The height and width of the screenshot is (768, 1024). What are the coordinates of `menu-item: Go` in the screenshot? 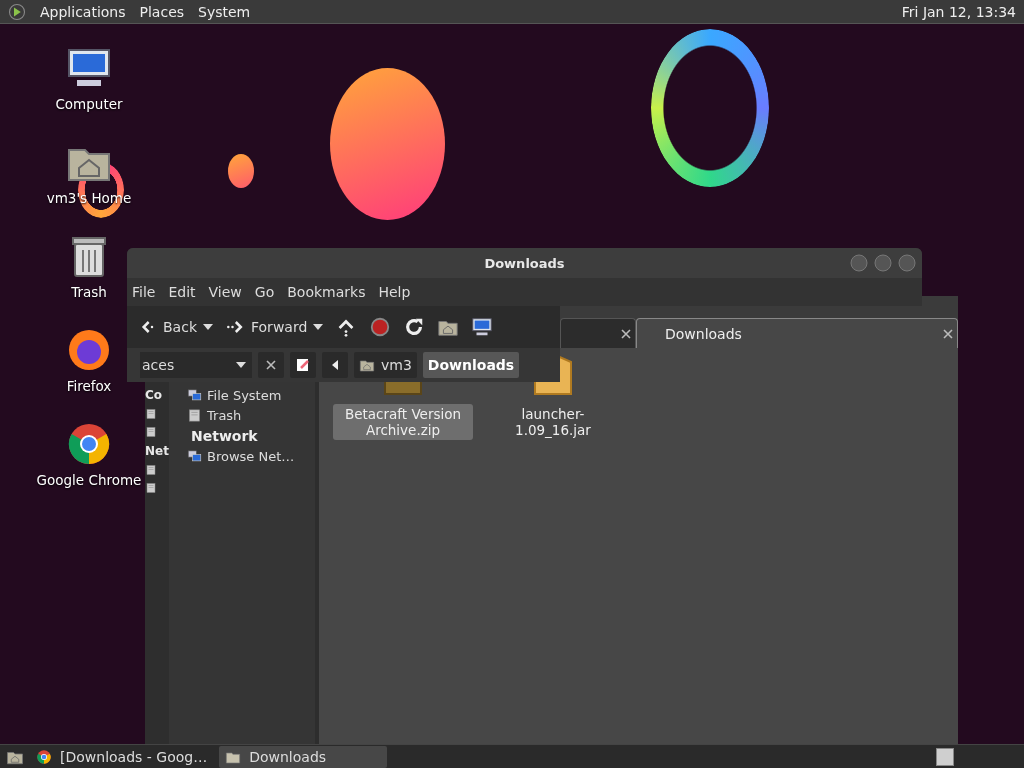 It's located at (266, 292).